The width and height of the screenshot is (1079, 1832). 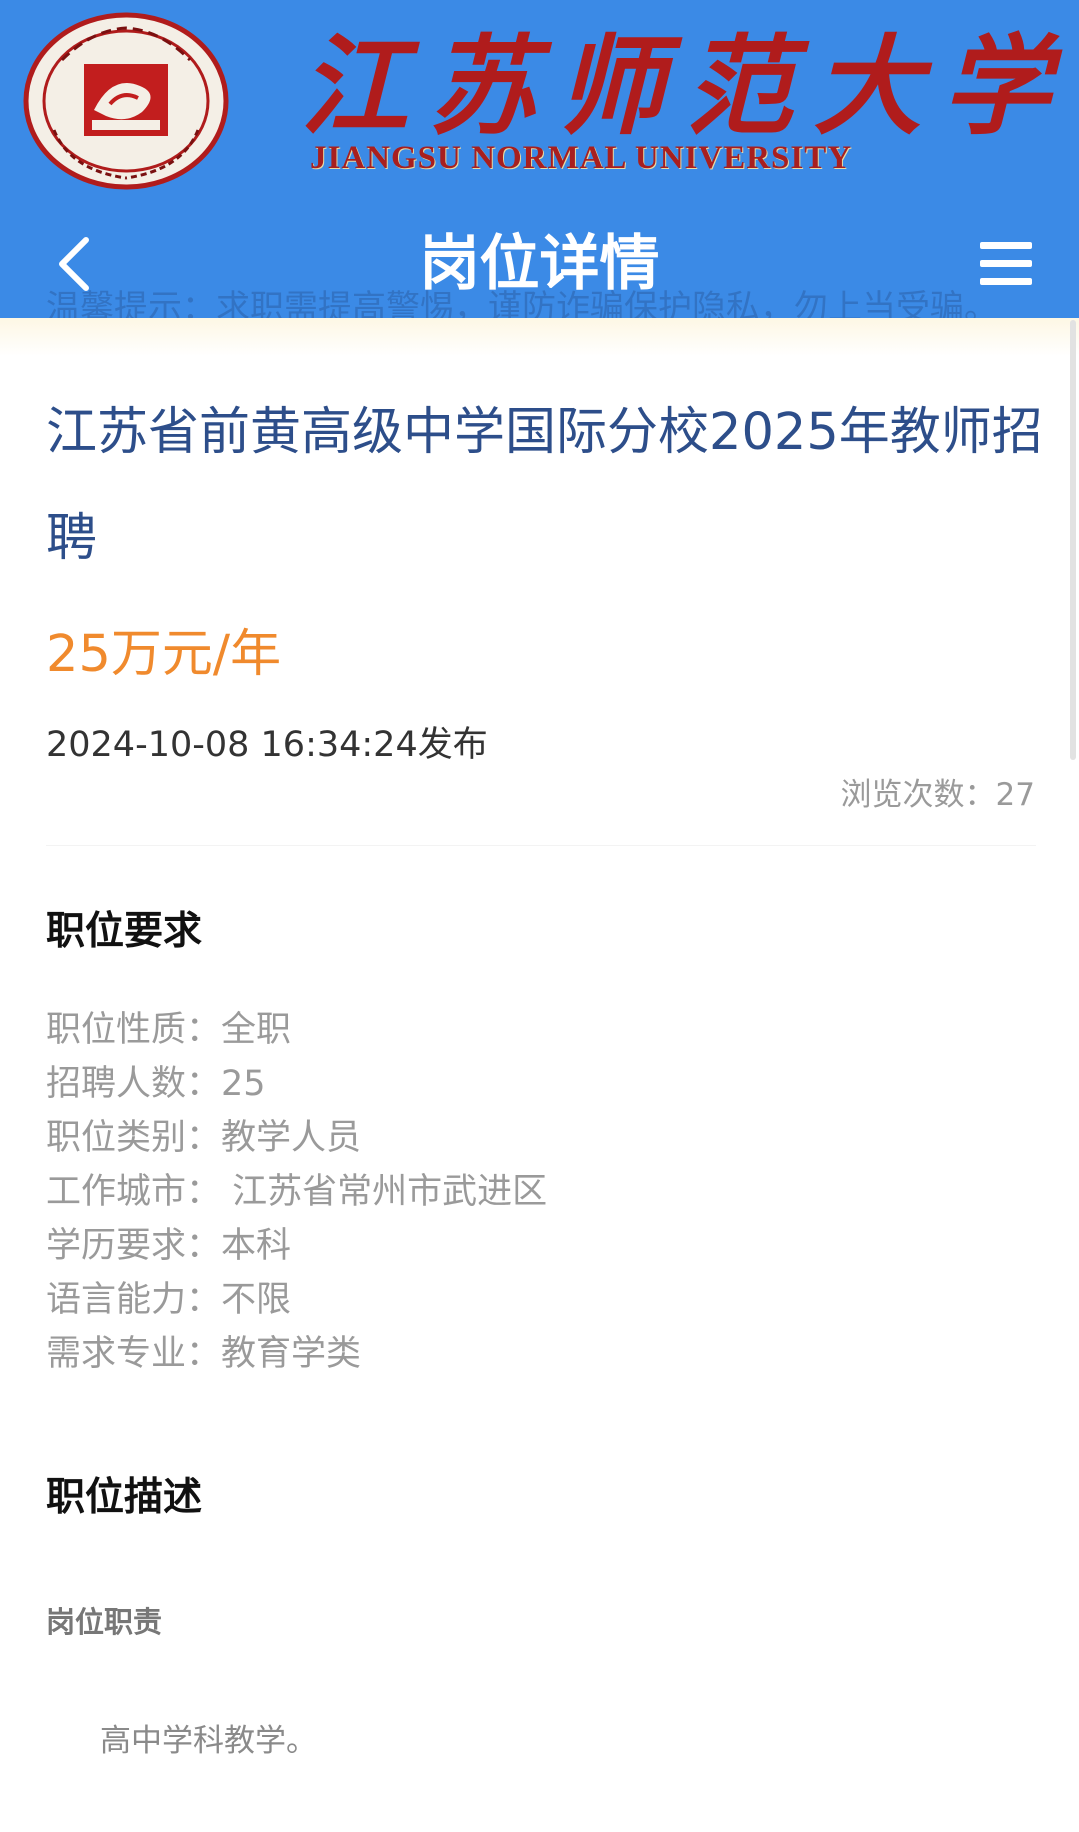 I want to click on requirement-value: 全职, so click(x=256, y=1030).